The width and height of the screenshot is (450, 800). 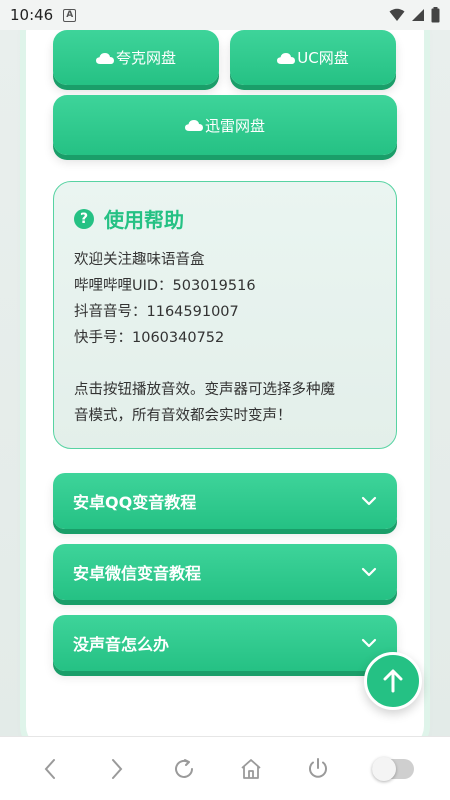 What do you see at coordinates (144, 220) in the screenshot?
I see `help-title: 使用帮助` at bounding box center [144, 220].